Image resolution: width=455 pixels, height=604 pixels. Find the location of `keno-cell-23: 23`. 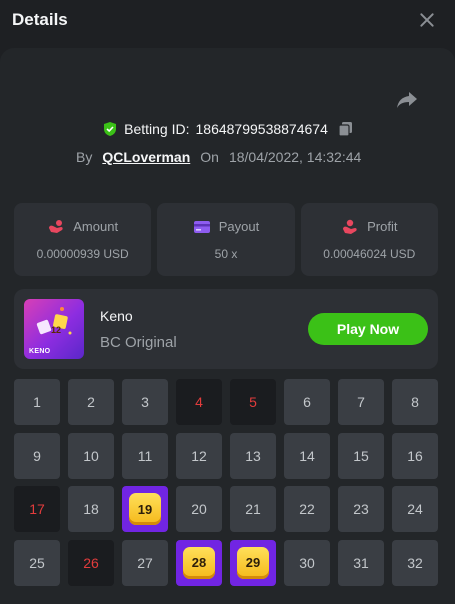

keno-cell-23: 23 is located at coordinates (361, 509).